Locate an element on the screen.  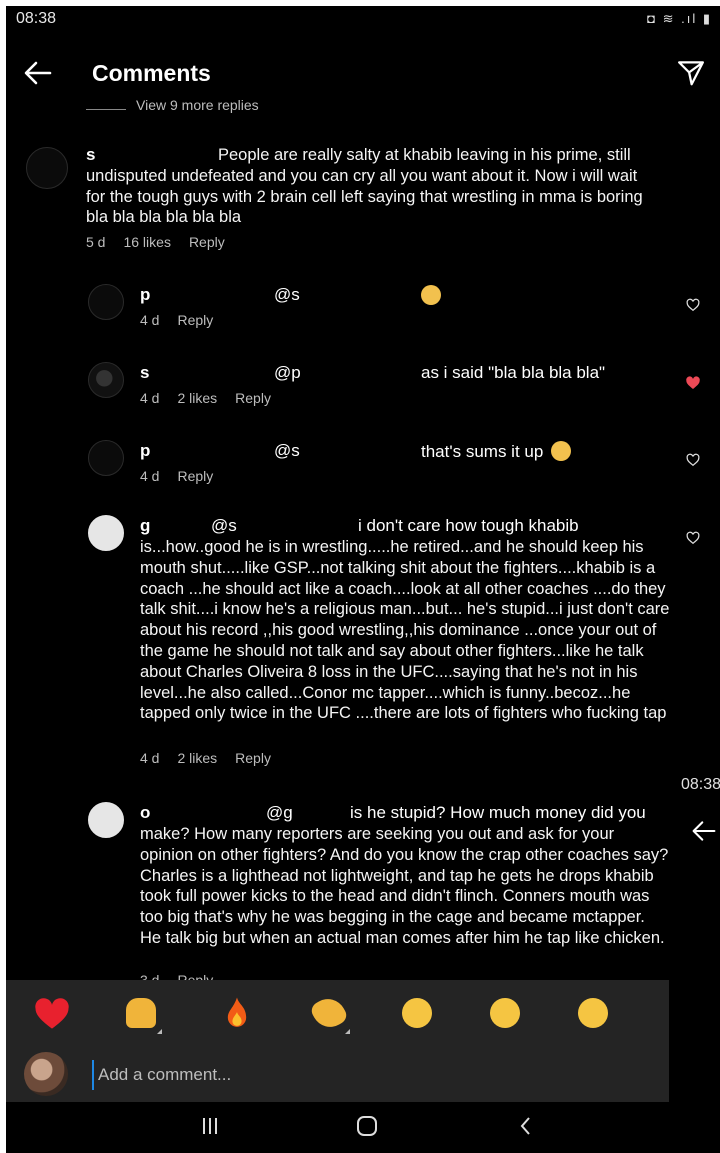
reaction-surprised-face is located at coordinates (594, 1014).